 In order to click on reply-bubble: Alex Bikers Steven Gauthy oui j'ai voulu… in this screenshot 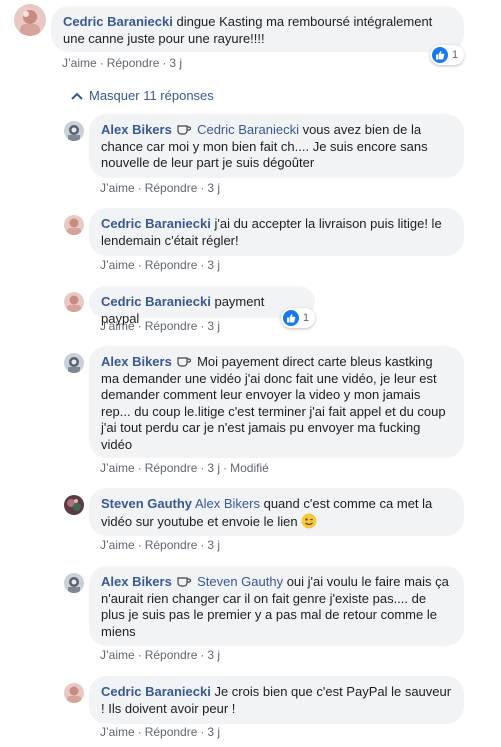, I will do `click(276, 606)`.